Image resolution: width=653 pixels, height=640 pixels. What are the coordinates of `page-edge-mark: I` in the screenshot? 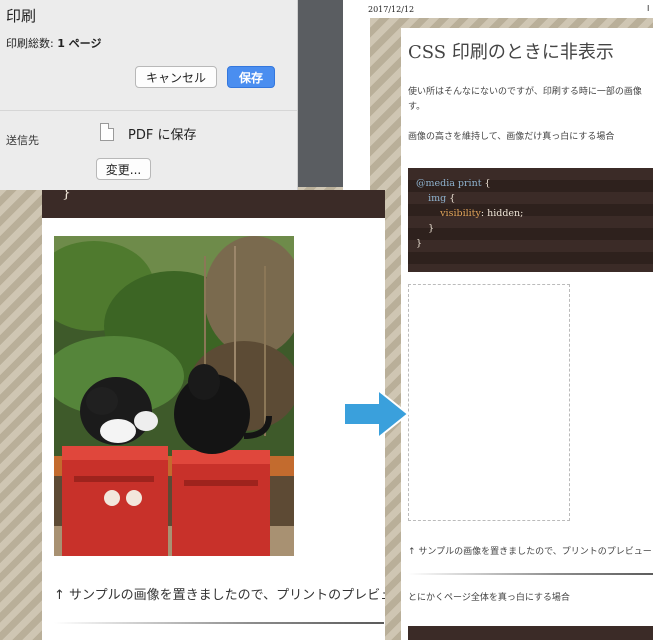 It's located at (648, 8).